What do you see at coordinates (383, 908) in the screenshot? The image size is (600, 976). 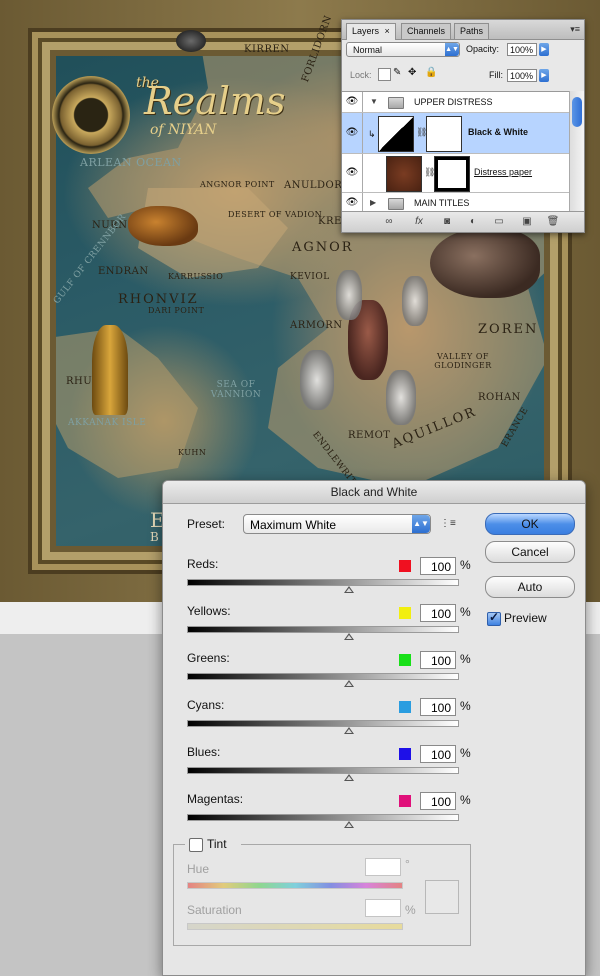 I see `saturation-input` at bounding box center [383, 908].